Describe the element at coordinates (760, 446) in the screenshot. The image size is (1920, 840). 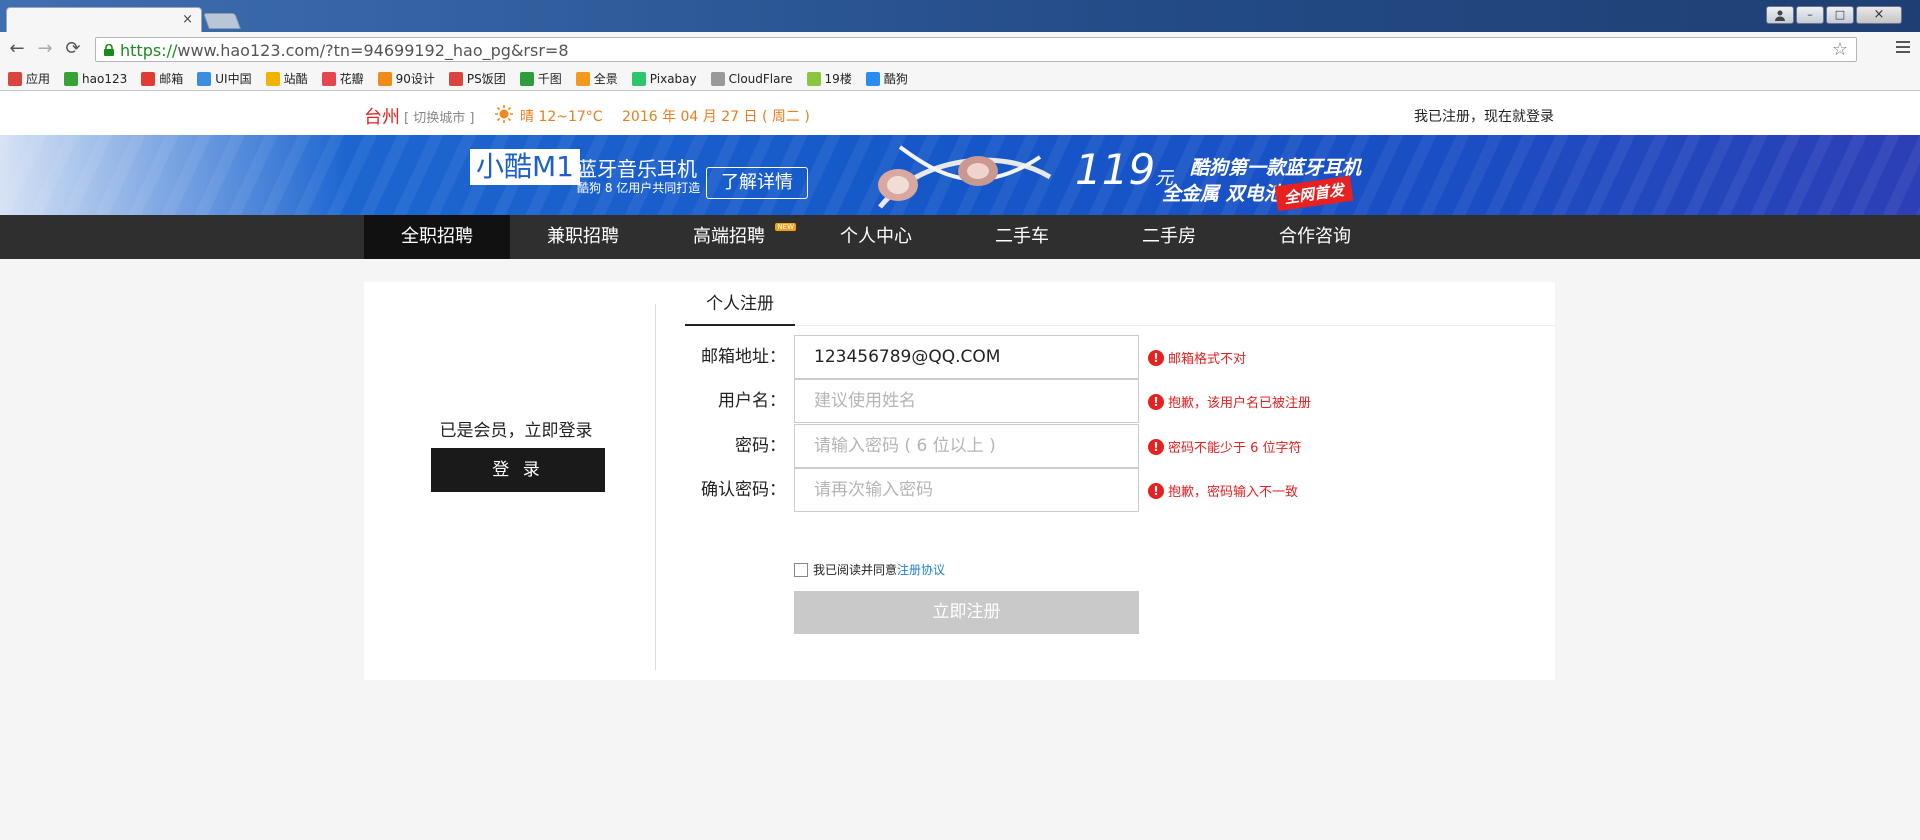
I see `password-label: 密码：` at that location.